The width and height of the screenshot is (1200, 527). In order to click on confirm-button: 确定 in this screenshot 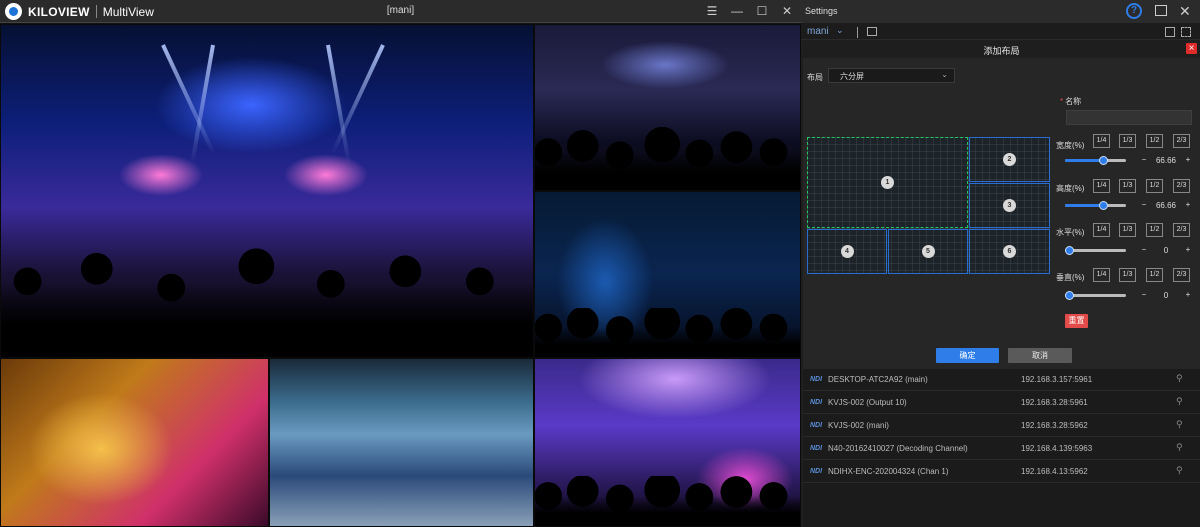, I will do `click(967, 355)`.